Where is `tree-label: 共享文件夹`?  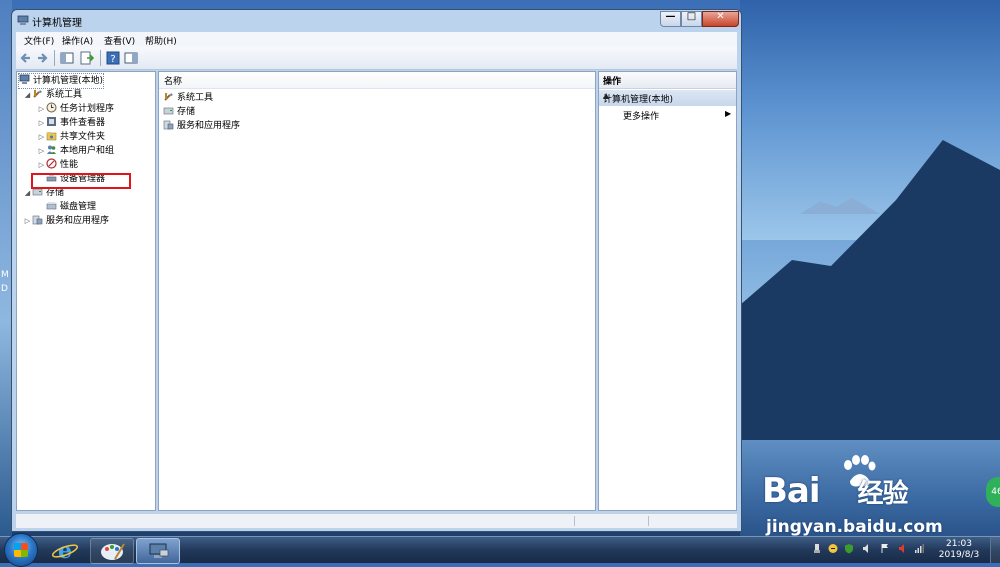 tree-label: 共享文件夹 is located at coordinates (83, 137).